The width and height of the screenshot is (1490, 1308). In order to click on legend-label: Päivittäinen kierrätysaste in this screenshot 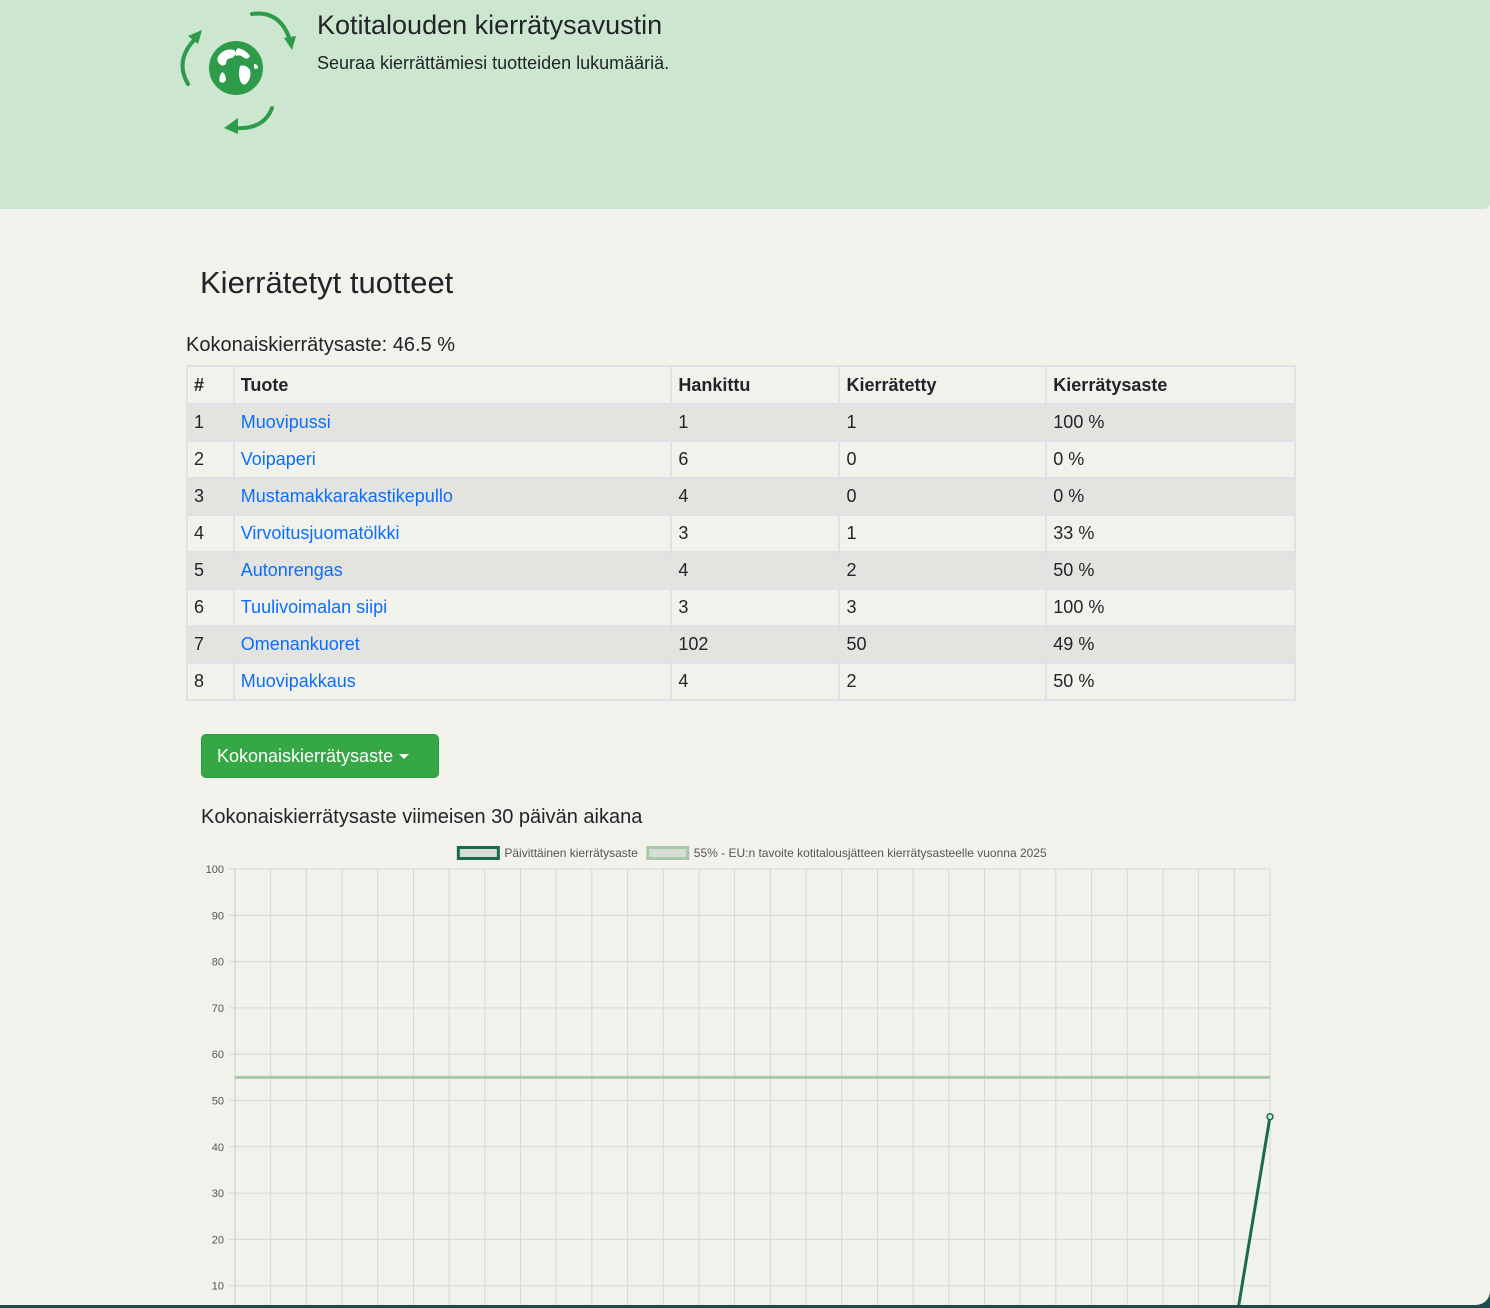, I will do `click(571, 853)`.